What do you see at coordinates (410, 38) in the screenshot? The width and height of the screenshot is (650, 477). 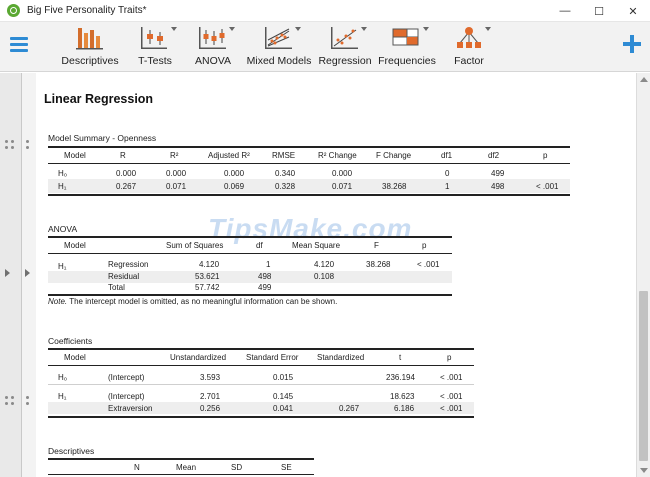 I see `frequencies-icon` at bounding box center [410, 38].